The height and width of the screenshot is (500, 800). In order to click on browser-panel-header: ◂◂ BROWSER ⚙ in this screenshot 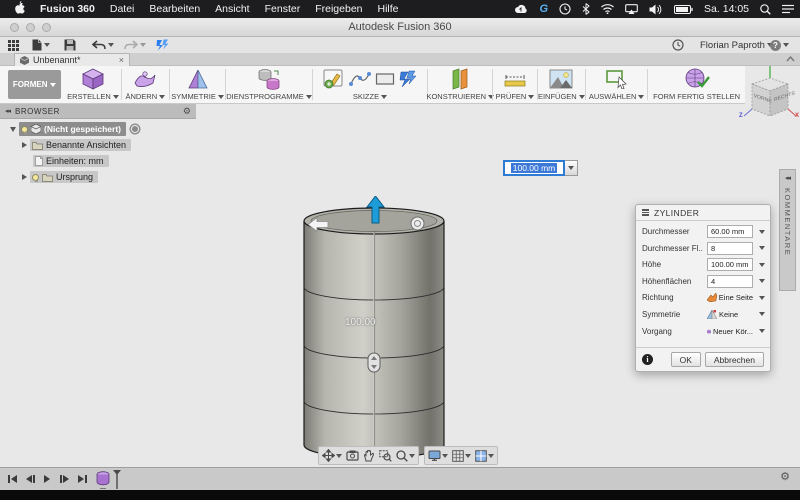, I will do `click(98, 111)`.